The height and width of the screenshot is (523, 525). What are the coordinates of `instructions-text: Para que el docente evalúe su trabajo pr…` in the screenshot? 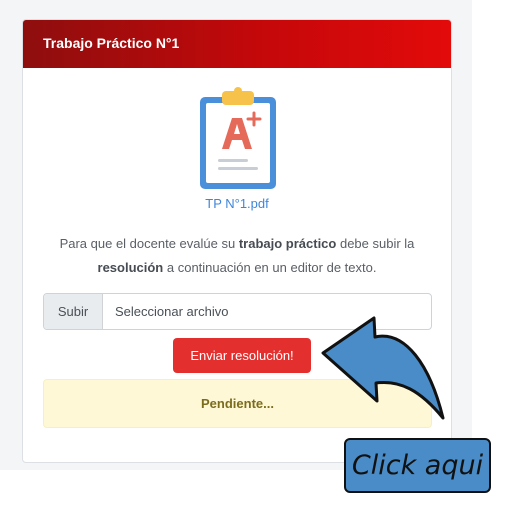 It's located at (237, 255).